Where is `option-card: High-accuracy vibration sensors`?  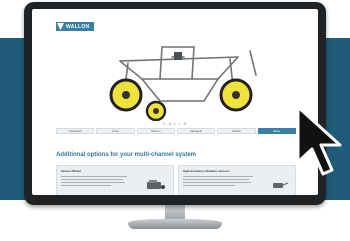
option-card: High-accuracy vibration sensors is located at coordinates (237, 180).